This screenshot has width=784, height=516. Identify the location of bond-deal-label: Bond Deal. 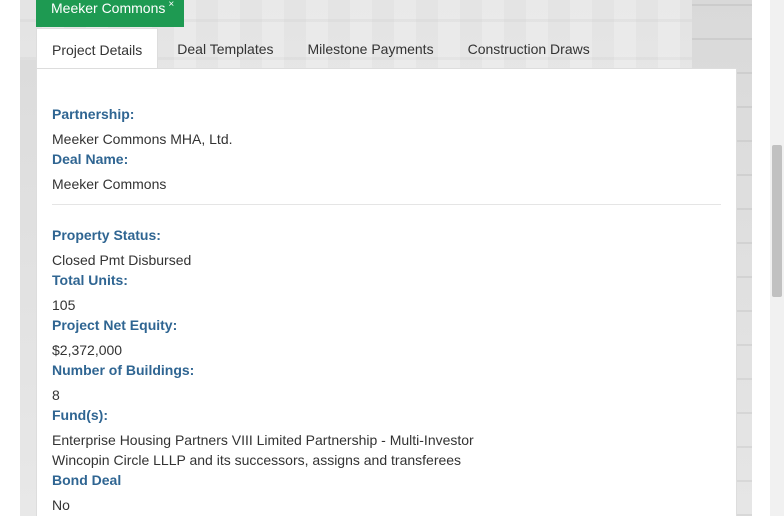
(87, 480).